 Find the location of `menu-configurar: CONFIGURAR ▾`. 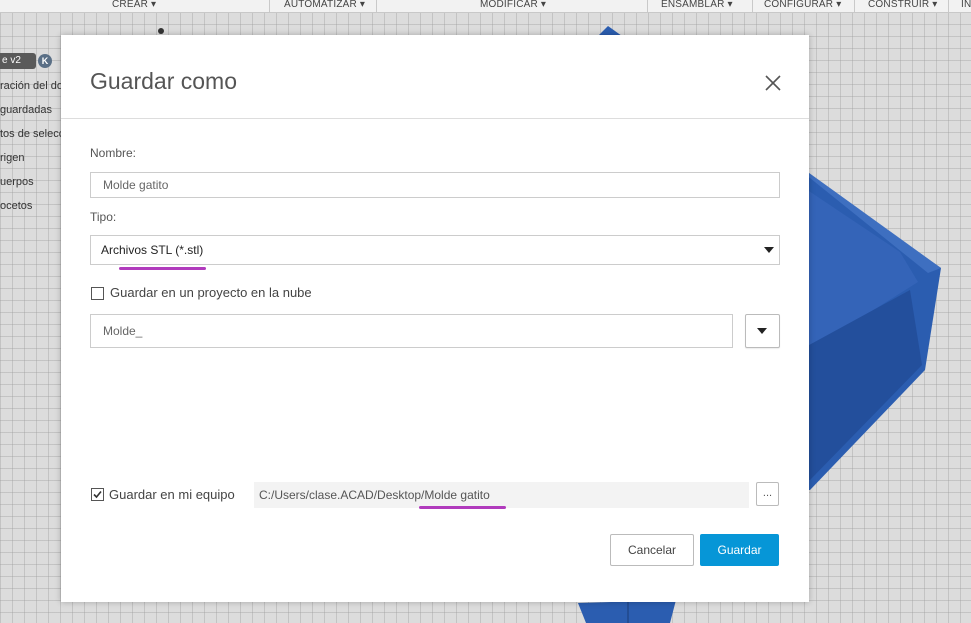

menu-configurar: CONFIGURAR ▾ is located at coordinates (802, 5).